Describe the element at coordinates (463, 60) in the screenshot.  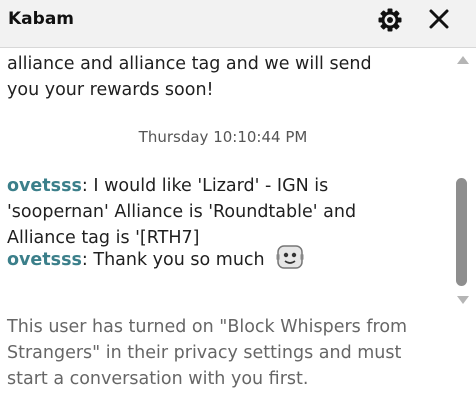
I see `scroll-up-arrow-icon` at that location.